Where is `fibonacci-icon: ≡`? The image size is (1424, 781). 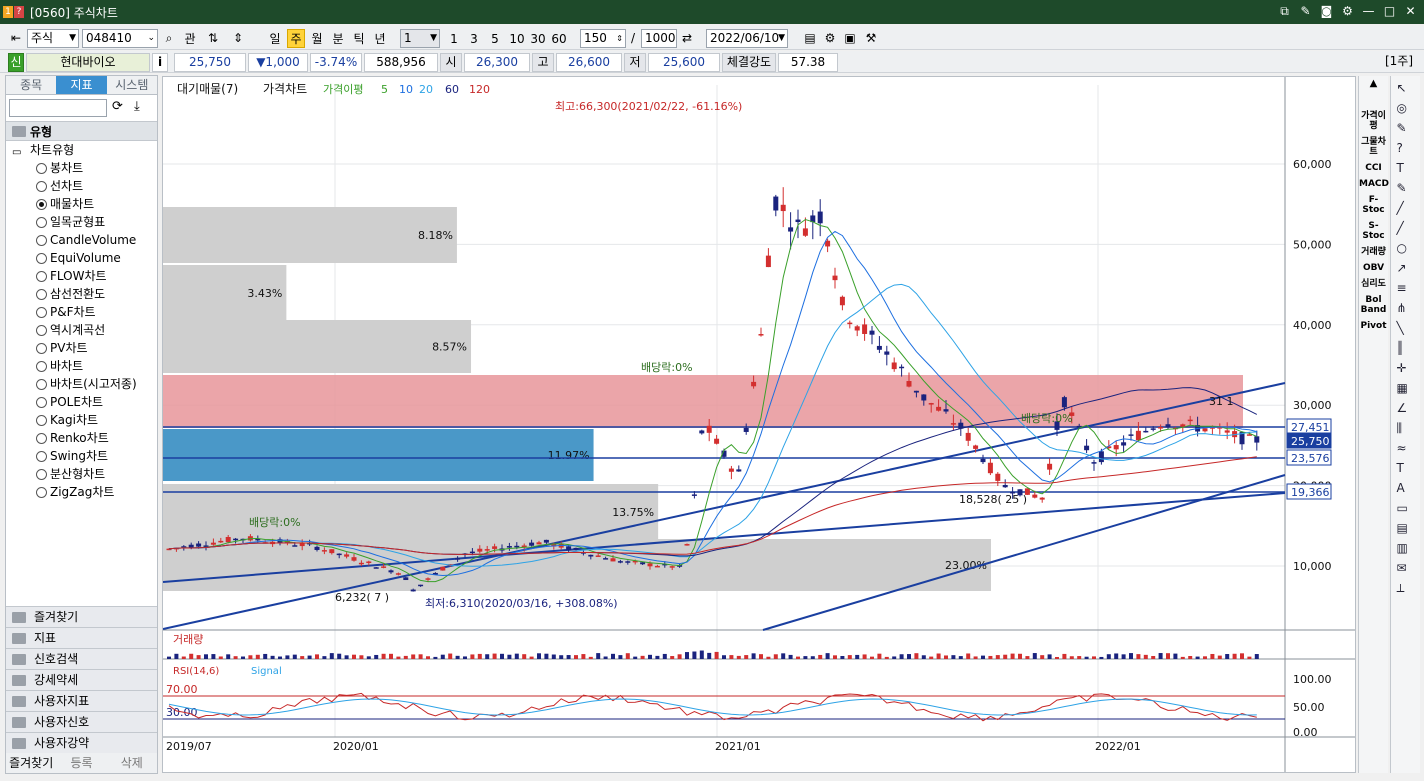
fibonacci-icon: ≡ is located at coordinates (1406, 288).